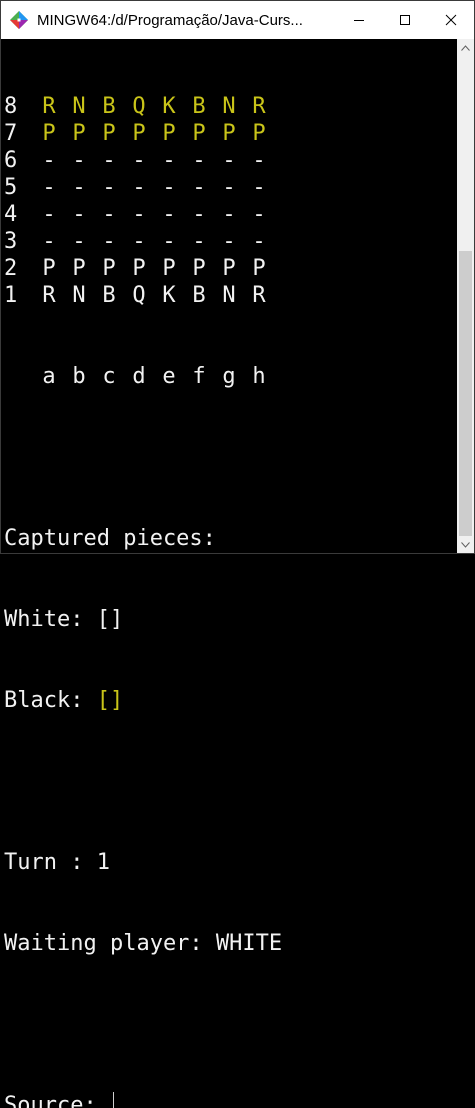  What do you see at coordinates (465, 393) in the screenshot?
I see `scrollbar-thumb` at bounding box center [465, 393].